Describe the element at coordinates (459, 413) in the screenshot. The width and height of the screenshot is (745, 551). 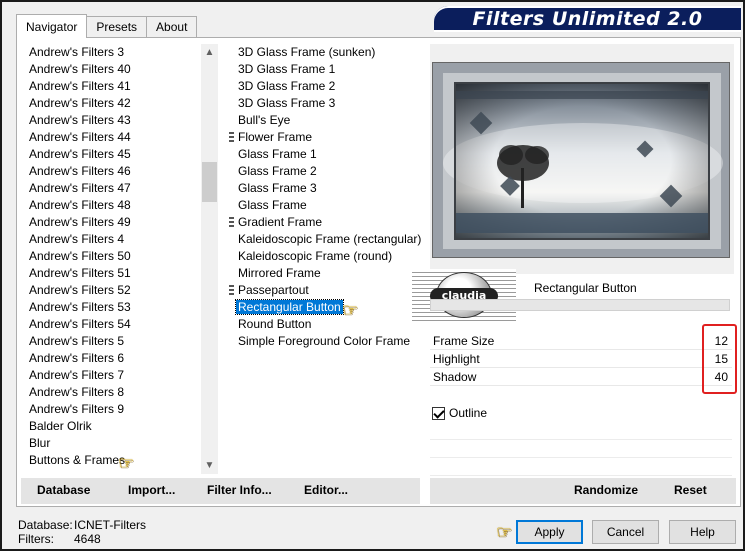
I see `outline-option: Outline` at that location.